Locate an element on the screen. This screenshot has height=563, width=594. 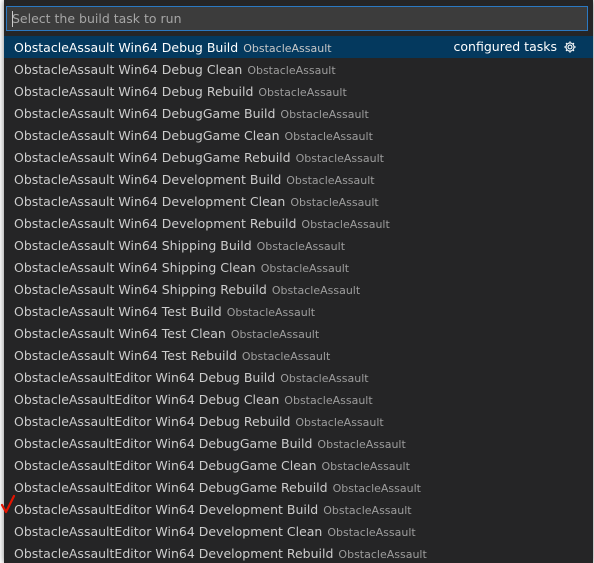
task-label: ObstacleAssault Win64 Debug Build is located at coordinates (126, 47).